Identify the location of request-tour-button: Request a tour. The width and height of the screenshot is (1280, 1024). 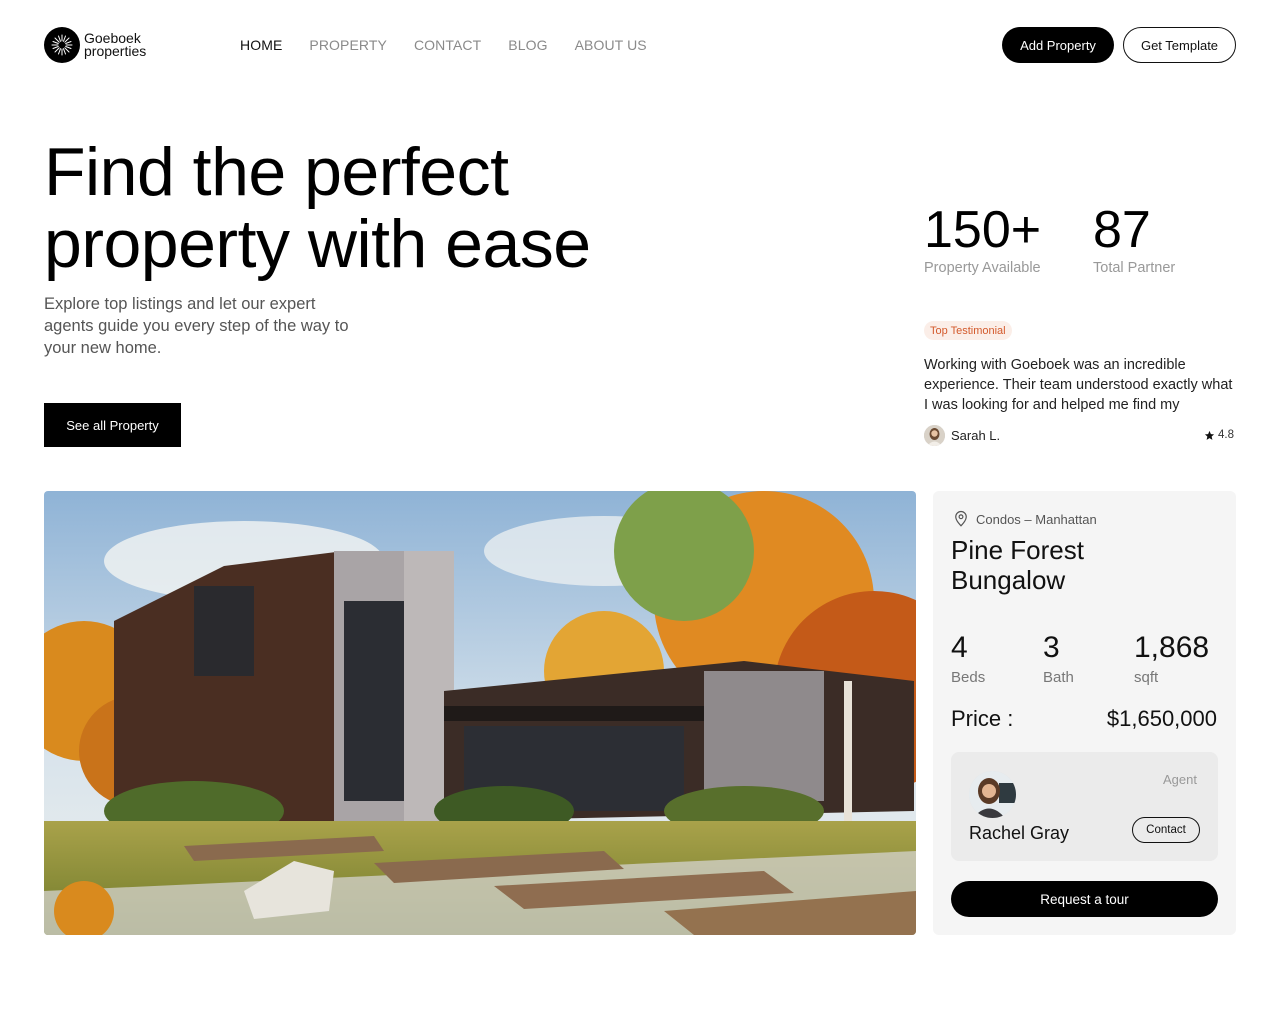
(1084, 899).